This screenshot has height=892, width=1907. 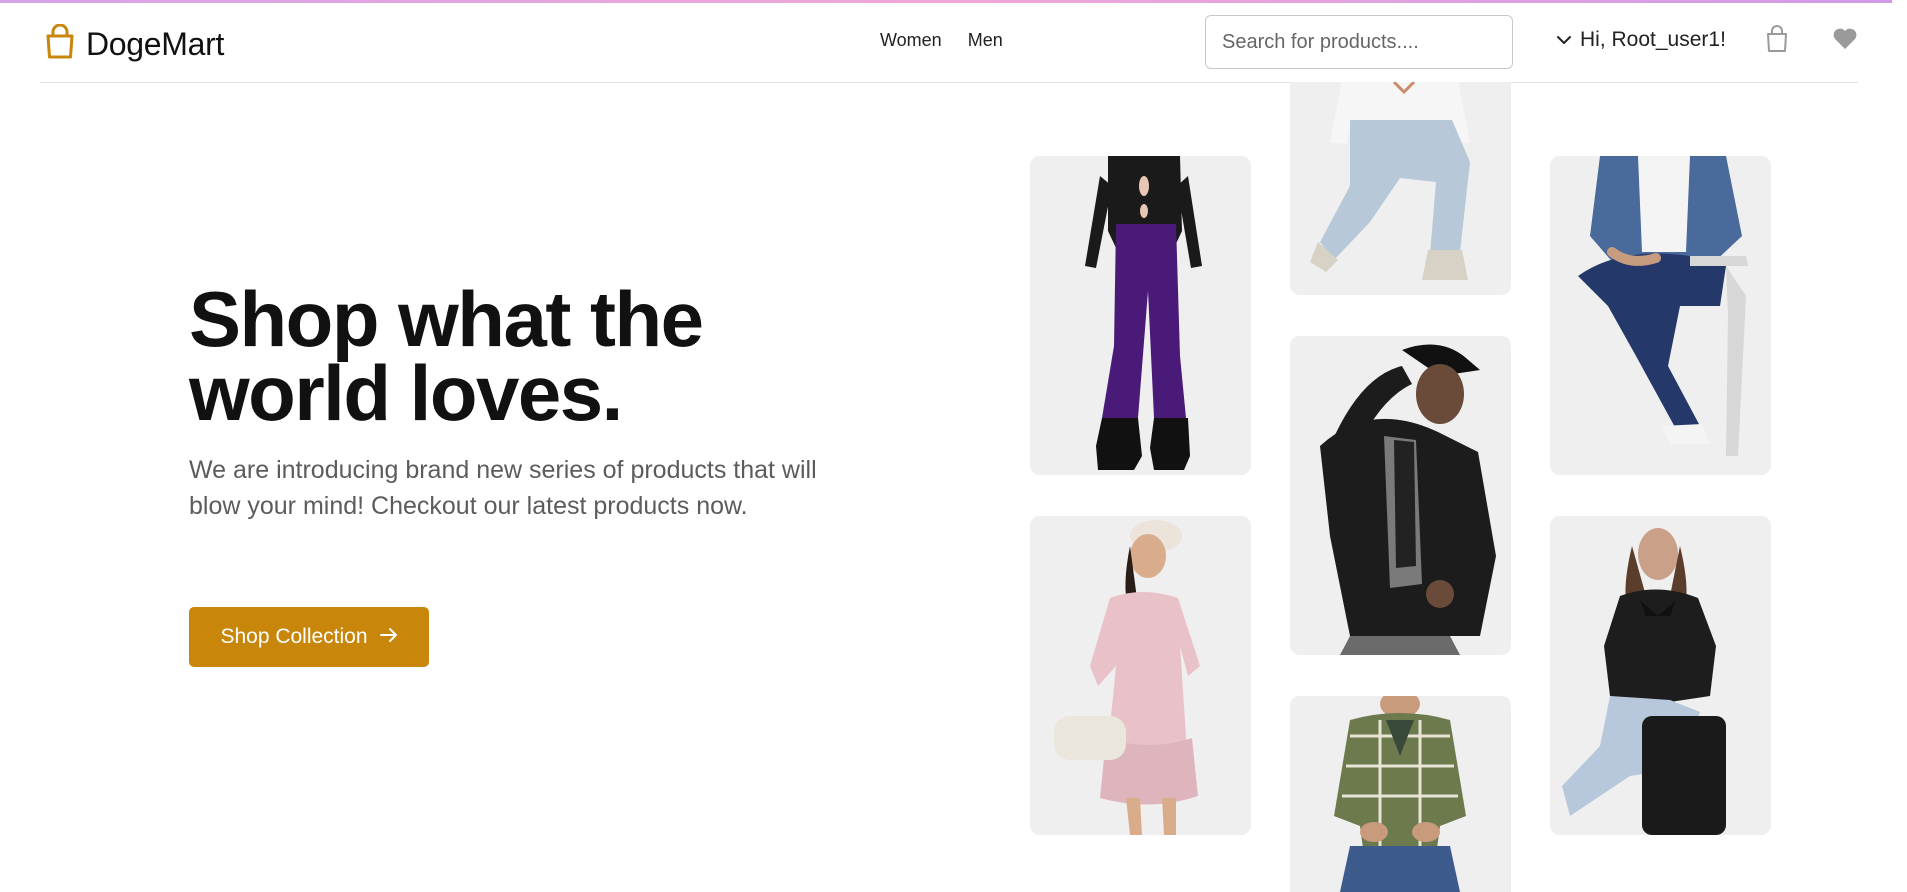 I want to click on product-photo-man-denim-shirt-sitting, so click(x=1660, y=315).